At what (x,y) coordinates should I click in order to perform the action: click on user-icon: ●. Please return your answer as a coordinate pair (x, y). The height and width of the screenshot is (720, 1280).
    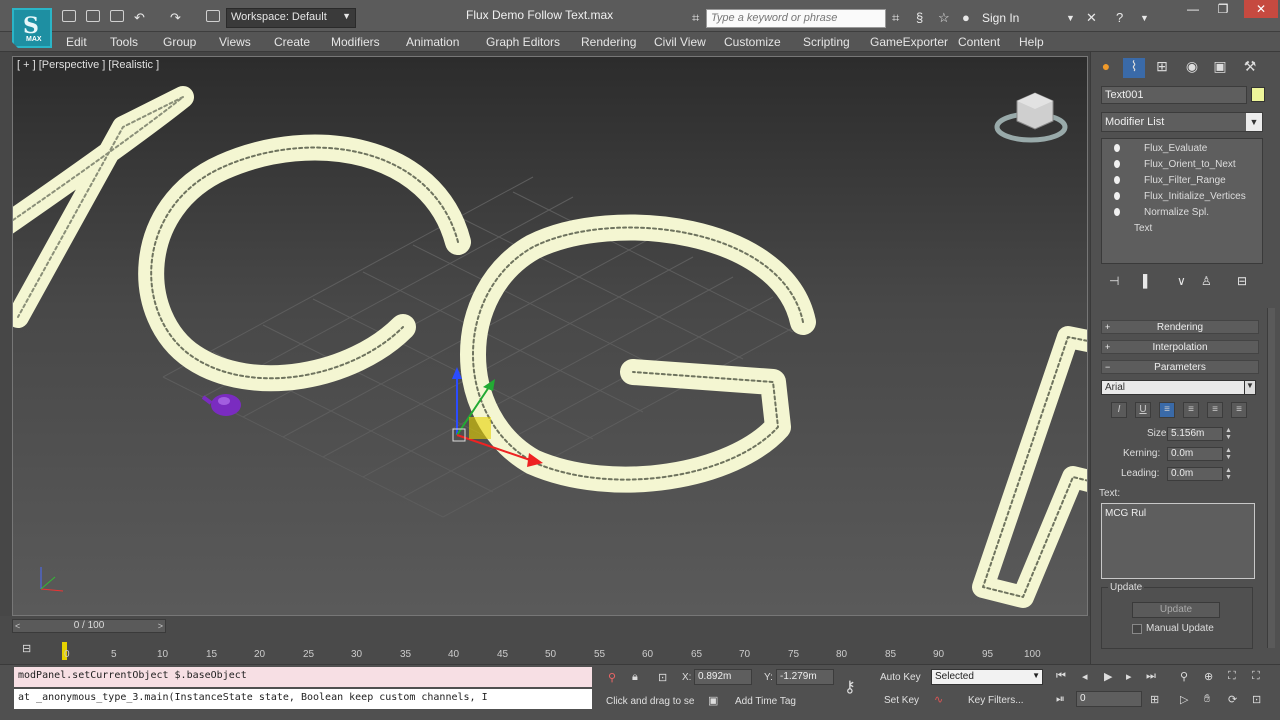
    Looking at the image, I should click on (966, 17).